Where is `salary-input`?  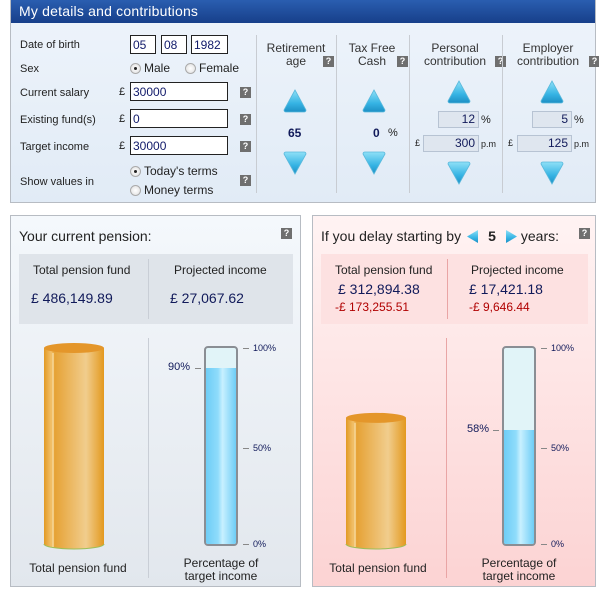
salary-input is located at coordinates (179, 91).